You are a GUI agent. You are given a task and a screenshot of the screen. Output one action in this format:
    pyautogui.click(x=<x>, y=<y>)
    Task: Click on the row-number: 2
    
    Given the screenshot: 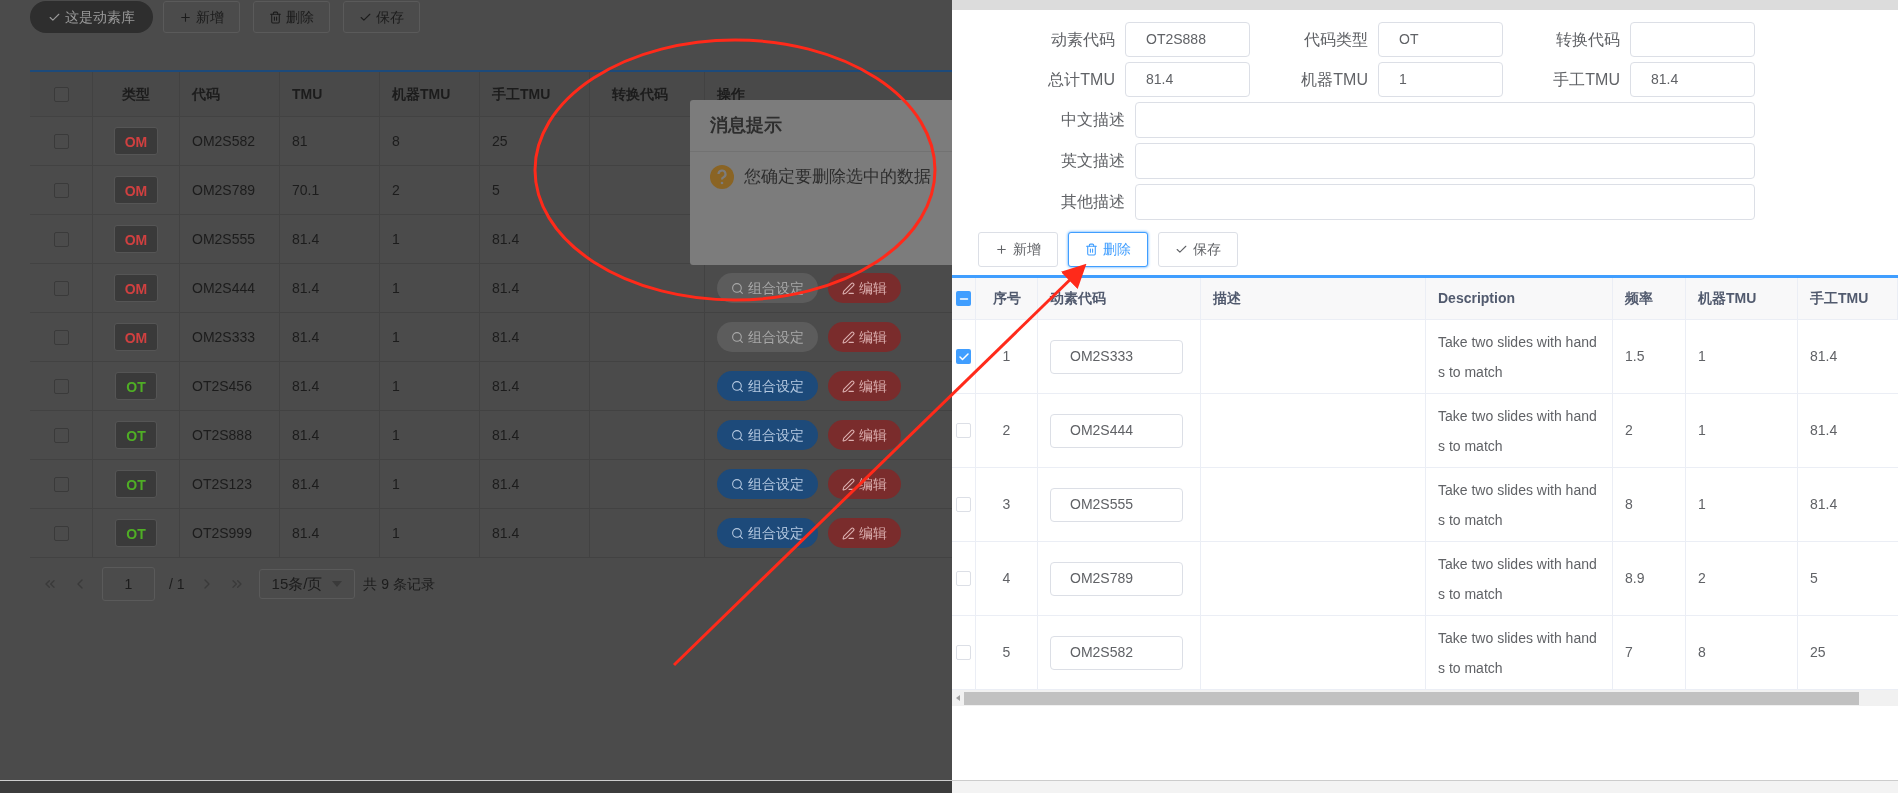 What is the action you would take?
    pyautogui.click(x=1006, y=430)
    